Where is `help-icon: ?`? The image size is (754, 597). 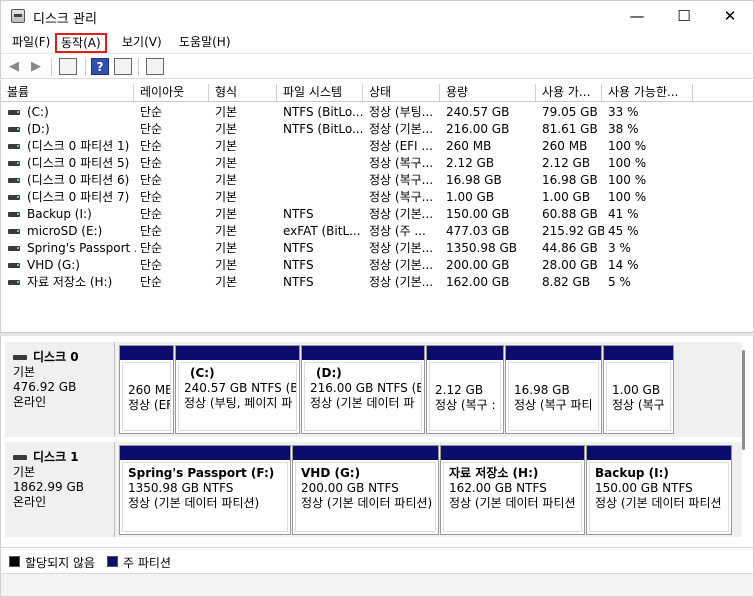 help-icon: ? is located at coordinates (100, 66).